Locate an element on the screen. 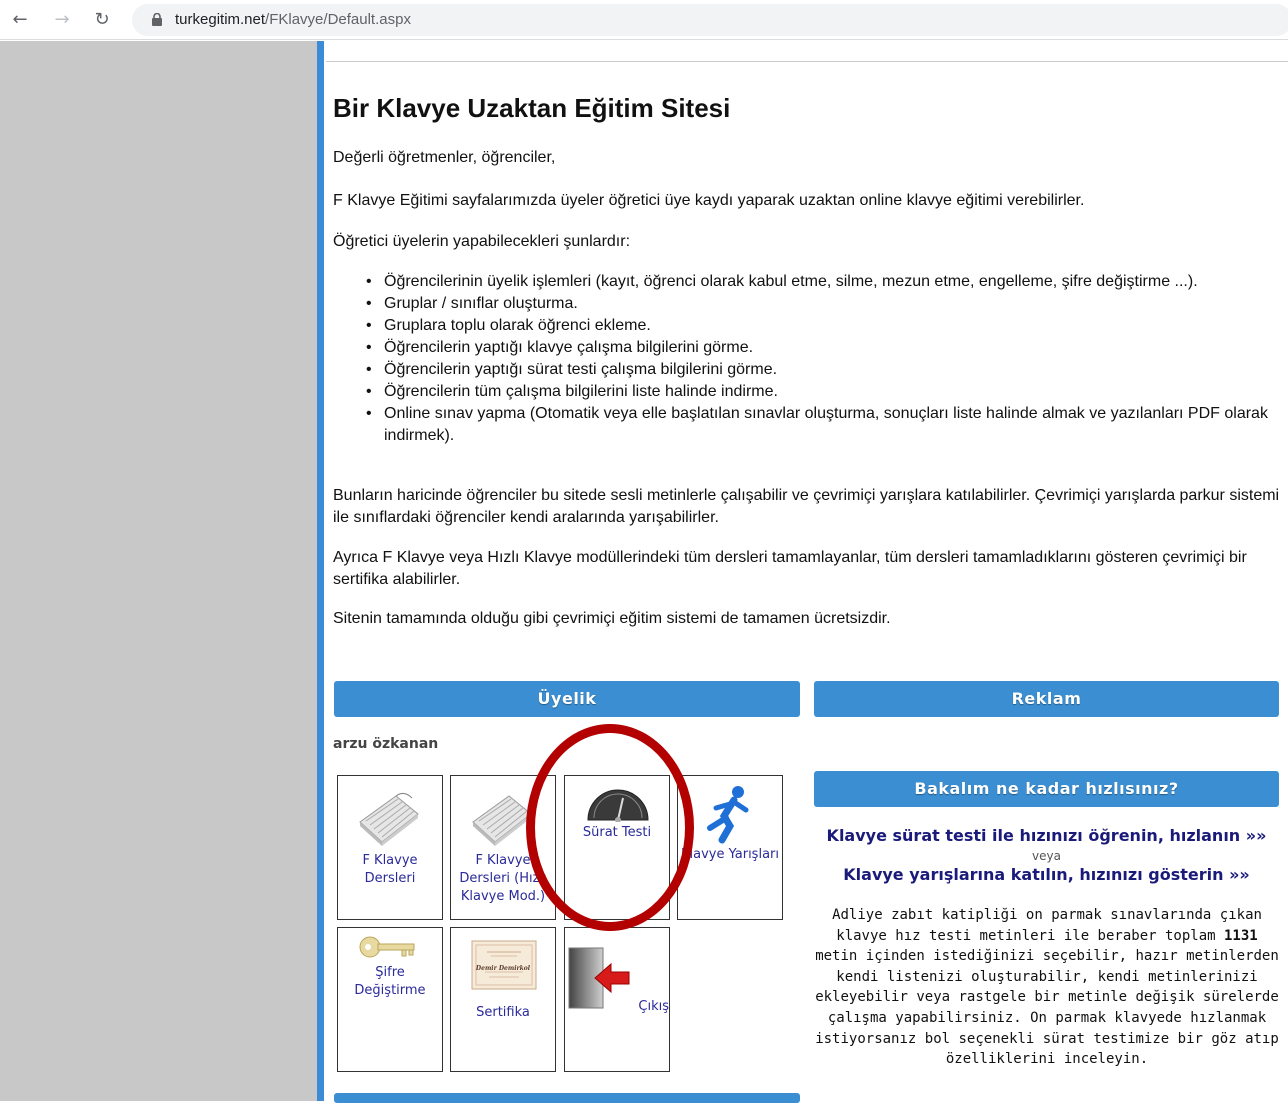  runner-icon is located at coordinates (728, 815).